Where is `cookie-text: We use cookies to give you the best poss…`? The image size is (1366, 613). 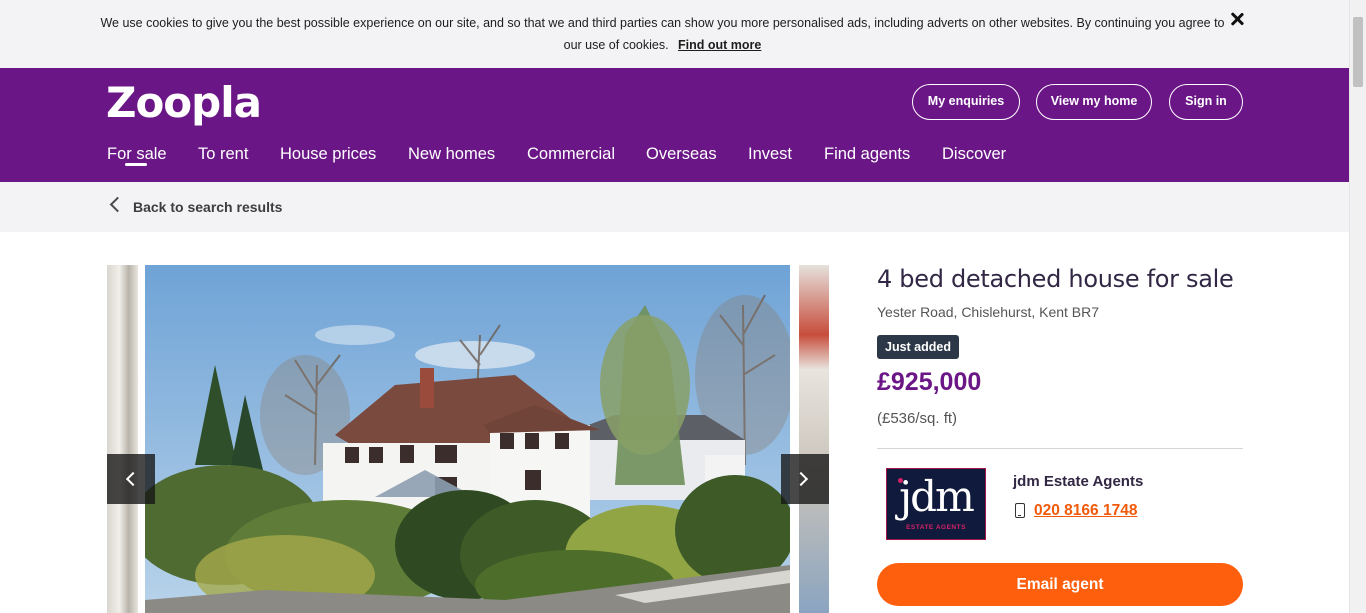
cookie-text: We use cookies to give you the best poss… is located at coordinates (662, 34).